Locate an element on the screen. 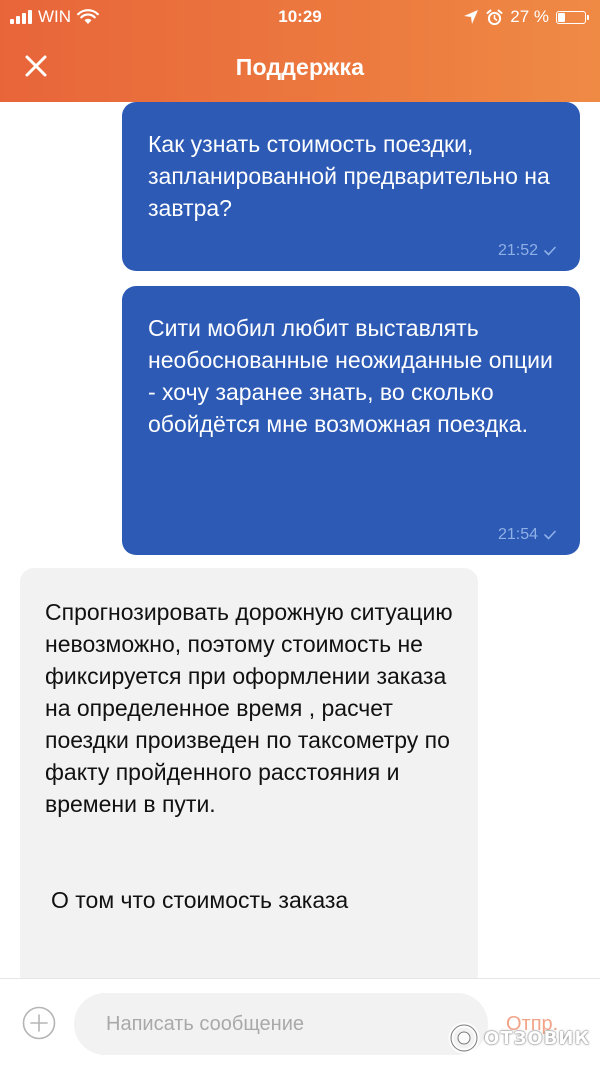 The height and width of the screenshot is (1068, 600). message-text-continued: О том что стоимость заказа is located at coordinates (200, 900).